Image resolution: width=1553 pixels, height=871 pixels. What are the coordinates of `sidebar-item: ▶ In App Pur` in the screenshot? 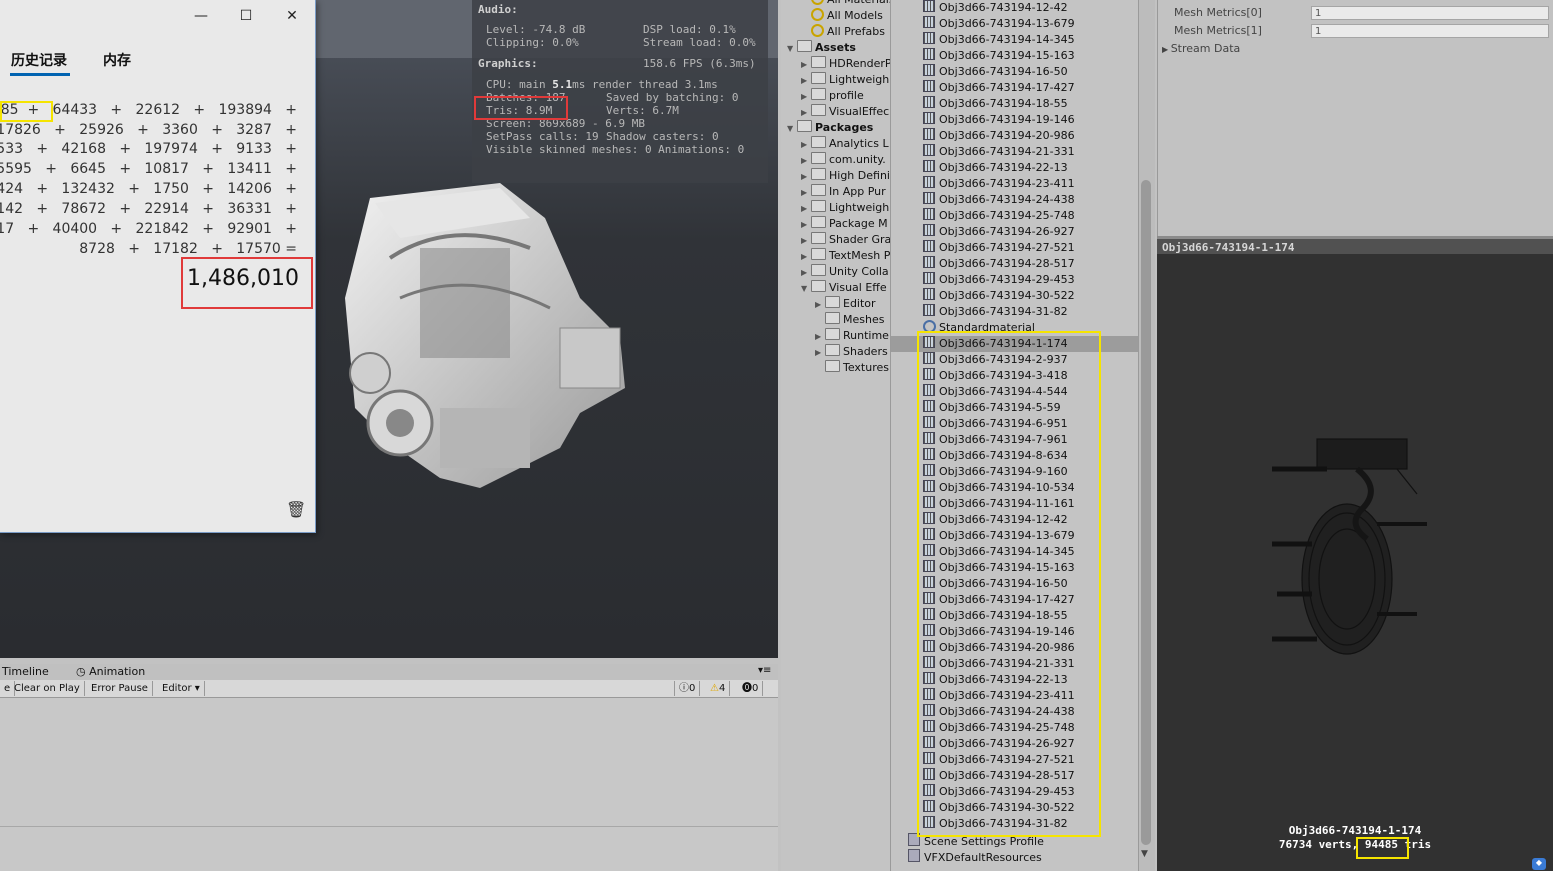 It's located at (843, 192).